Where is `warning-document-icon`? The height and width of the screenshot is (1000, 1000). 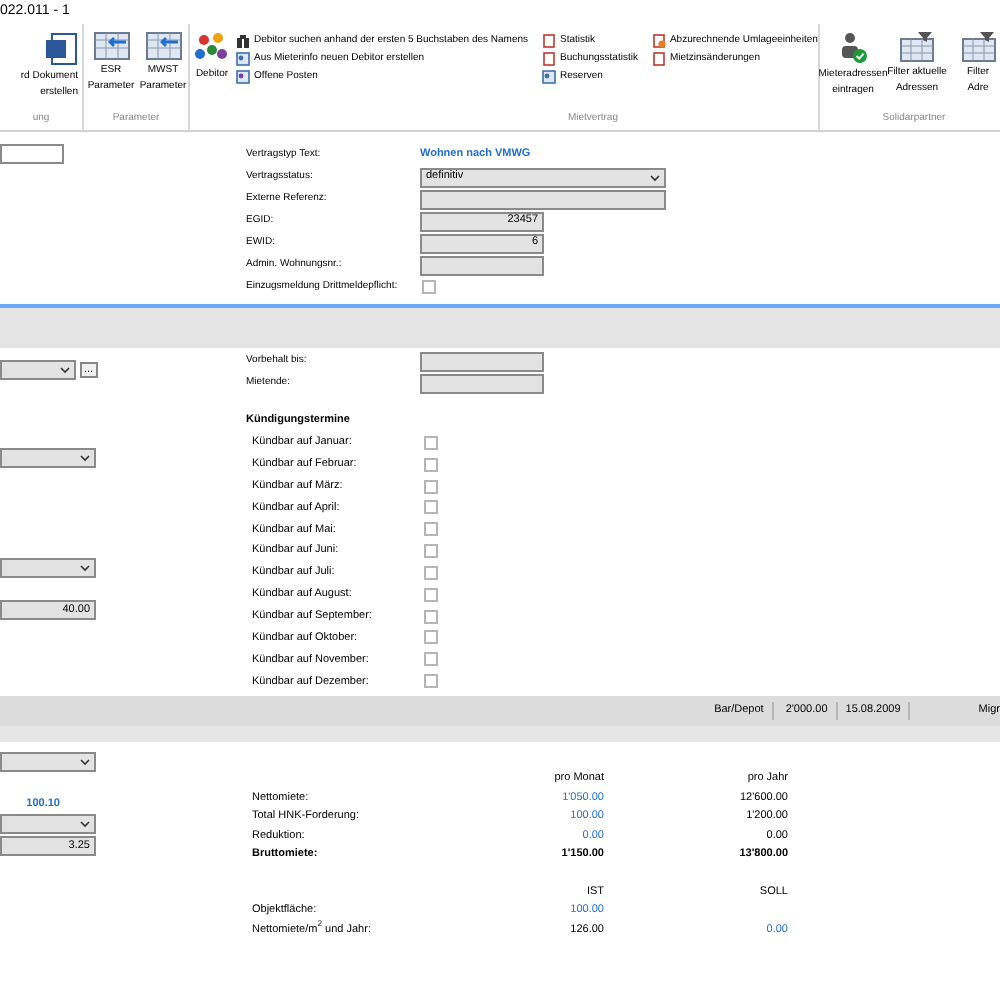 warning-document-icon is located at coordinates (658, 41).